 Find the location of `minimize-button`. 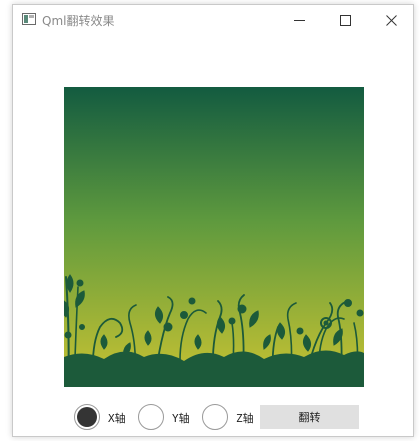

minimize-button is located at coordinates (299, 20).